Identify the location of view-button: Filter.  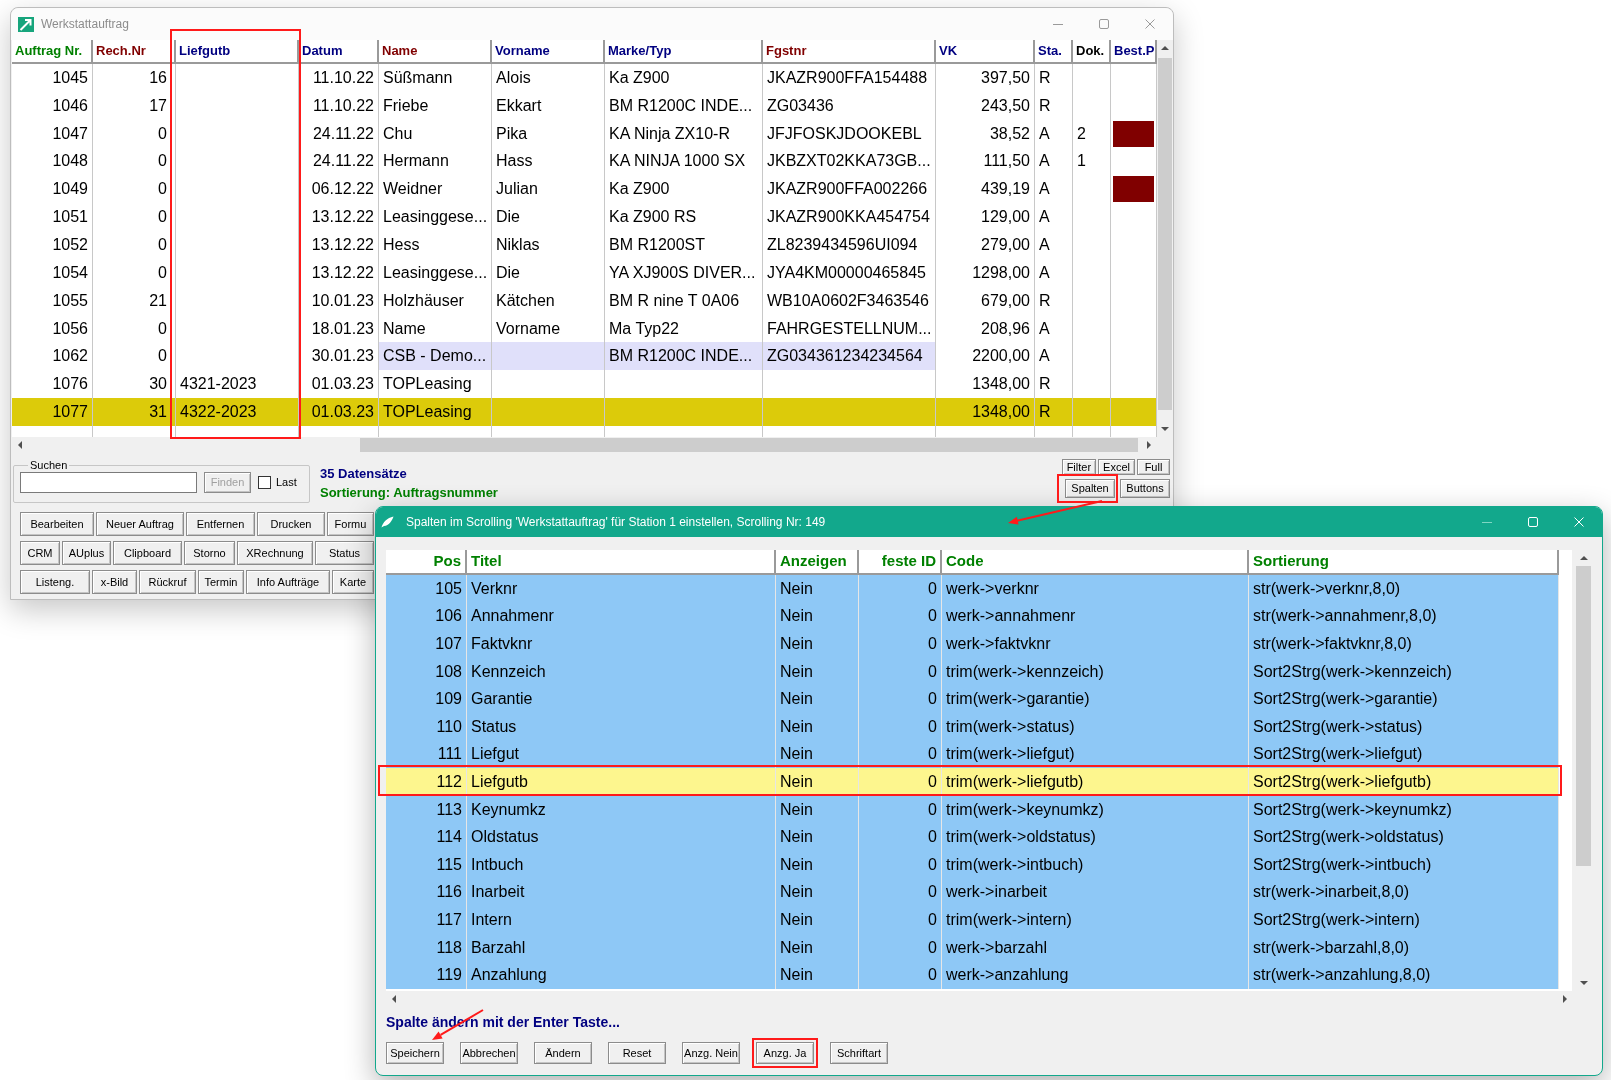
(1079, 467).